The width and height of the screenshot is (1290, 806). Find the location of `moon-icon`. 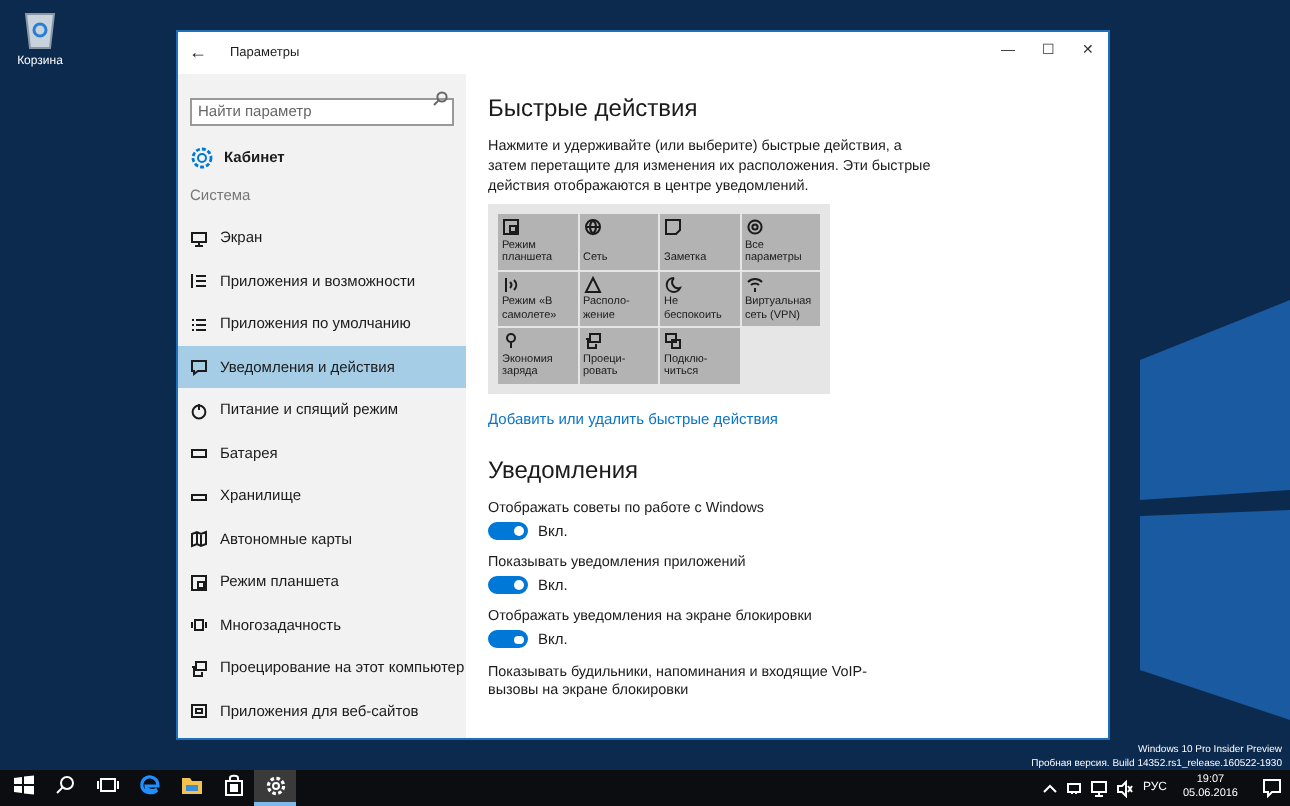

moon-icon is located at coordinates (673, 284).